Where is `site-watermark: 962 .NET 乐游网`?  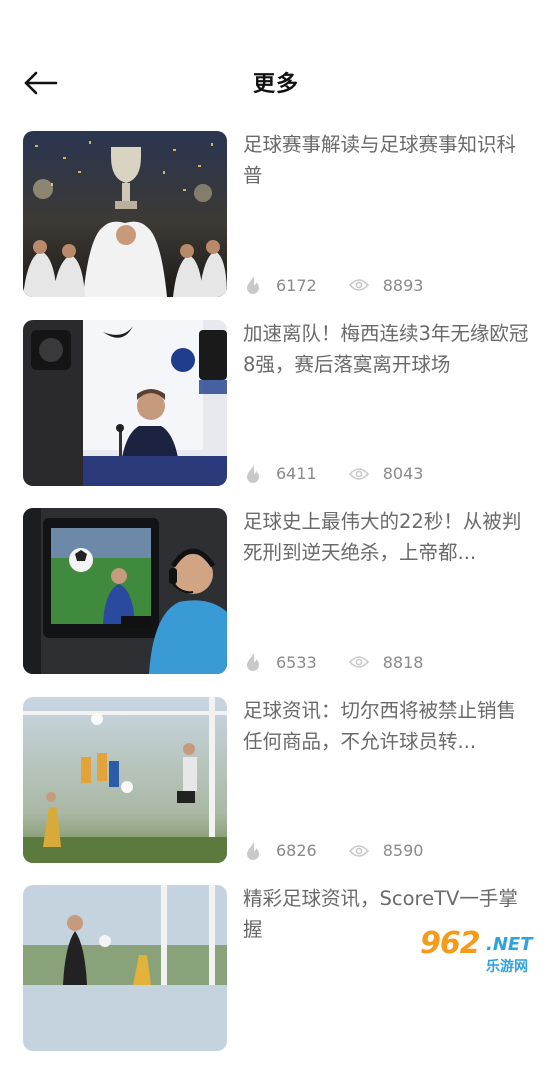 site-watermark: 962 .NET 乐游网 is located at coordinates (482, 952).